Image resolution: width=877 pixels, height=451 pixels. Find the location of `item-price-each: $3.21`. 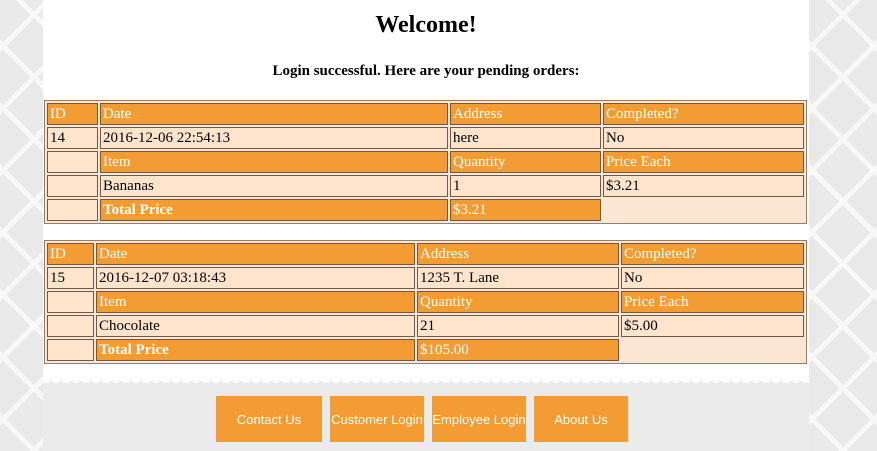

item-price-each: $3.21 is located at coordinates (703, 186).